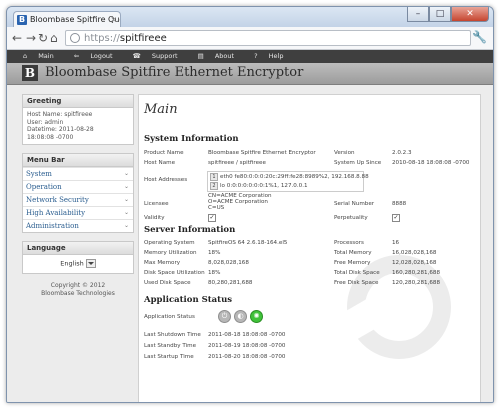 Image resolution: width=500 pixels, height=409 pixels. What do you see at coordinates (167, 283) in the screenshot?
I see `used-disk-label: Used Disk Space` at bounding box center [167, 283].